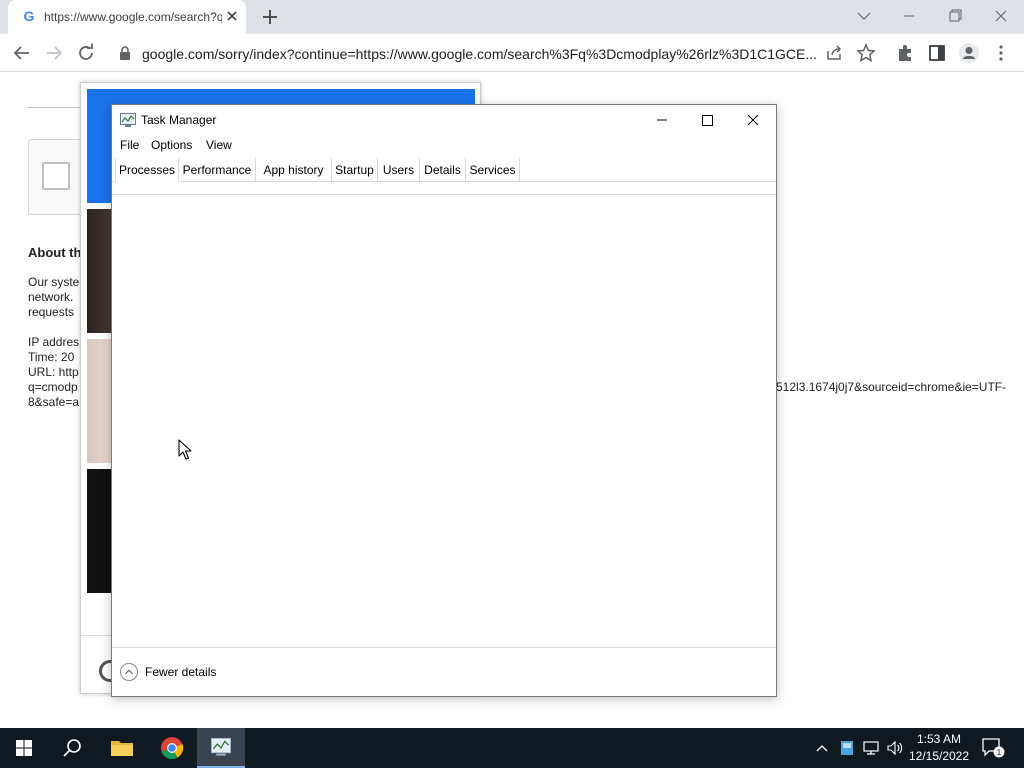 The height and width of the screenshot is (768, 1024). What do you see at coordinates (53, 387) in the screenshot?
I see `para-line: q=cmodp` at bounding box center [53, 387].